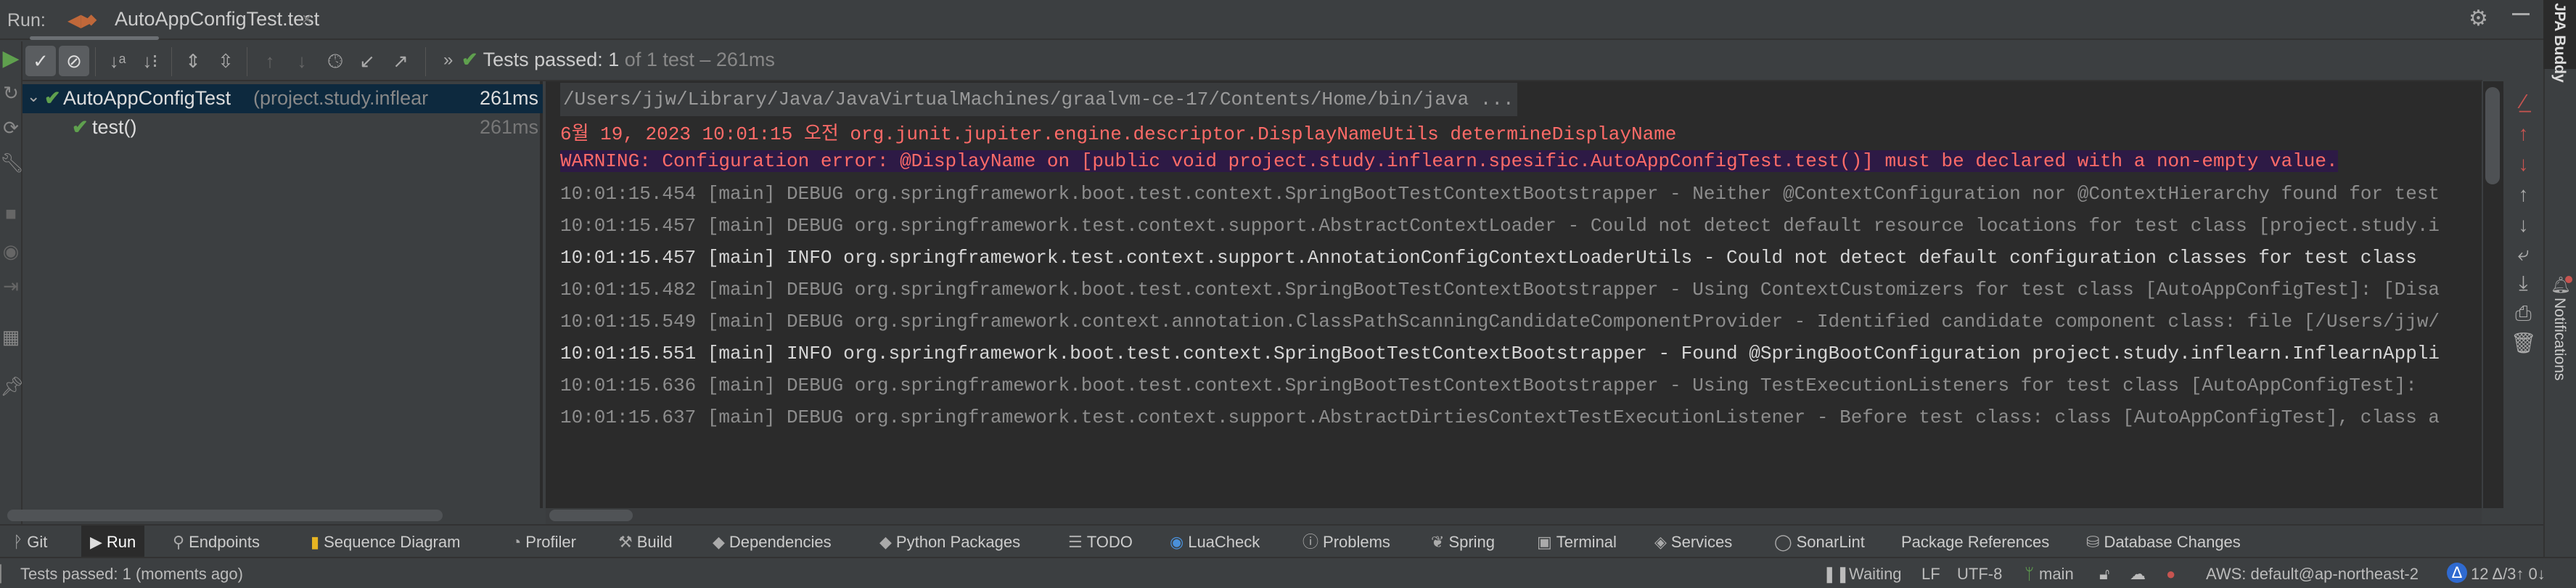 The height and width of the screenshot is (588, 2576). I want to click on tool-window-endpoints: ⚲ Endpoints, so click(216, 542).